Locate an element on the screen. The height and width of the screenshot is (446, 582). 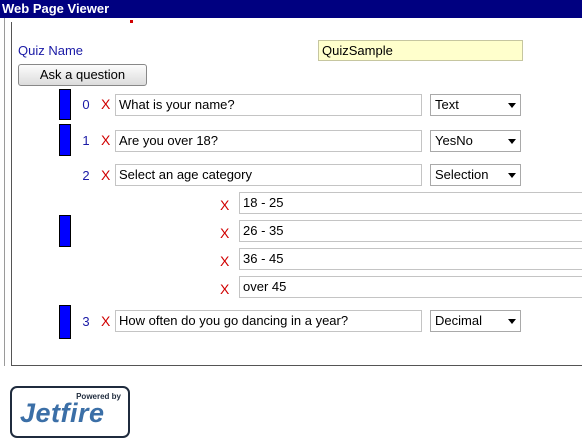
option-text-input: 18 - 25 is located at coordinates (410, 203).